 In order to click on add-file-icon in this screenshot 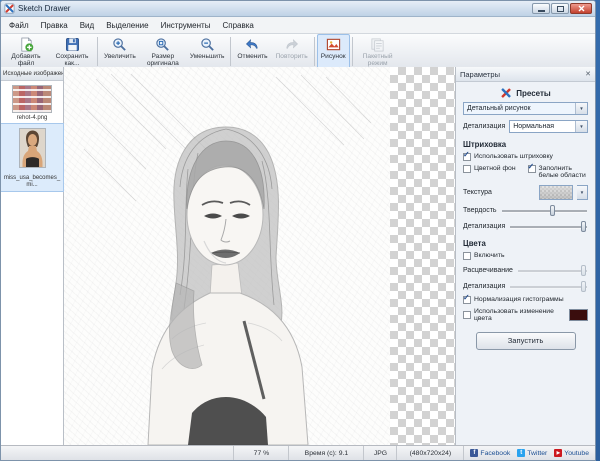, I will do `click(26, 44)`.